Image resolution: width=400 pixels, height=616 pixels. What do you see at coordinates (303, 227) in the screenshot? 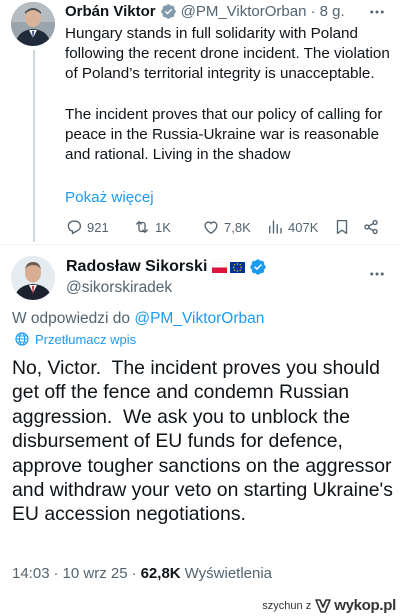
I see `views-count: 407K` at bounding box center [303, 227].